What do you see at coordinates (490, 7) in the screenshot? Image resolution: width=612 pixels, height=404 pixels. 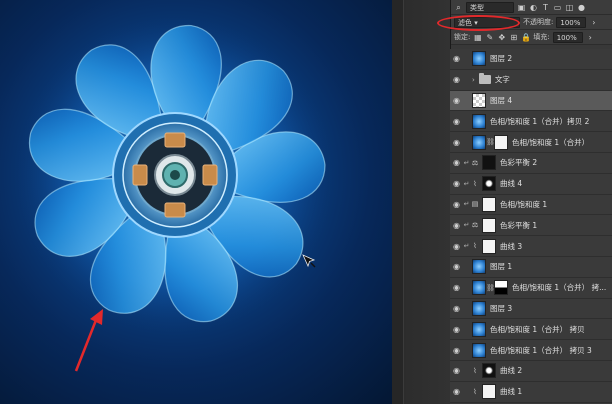 I see `filter-type-select: 类型` at bounding box center [490, 7].